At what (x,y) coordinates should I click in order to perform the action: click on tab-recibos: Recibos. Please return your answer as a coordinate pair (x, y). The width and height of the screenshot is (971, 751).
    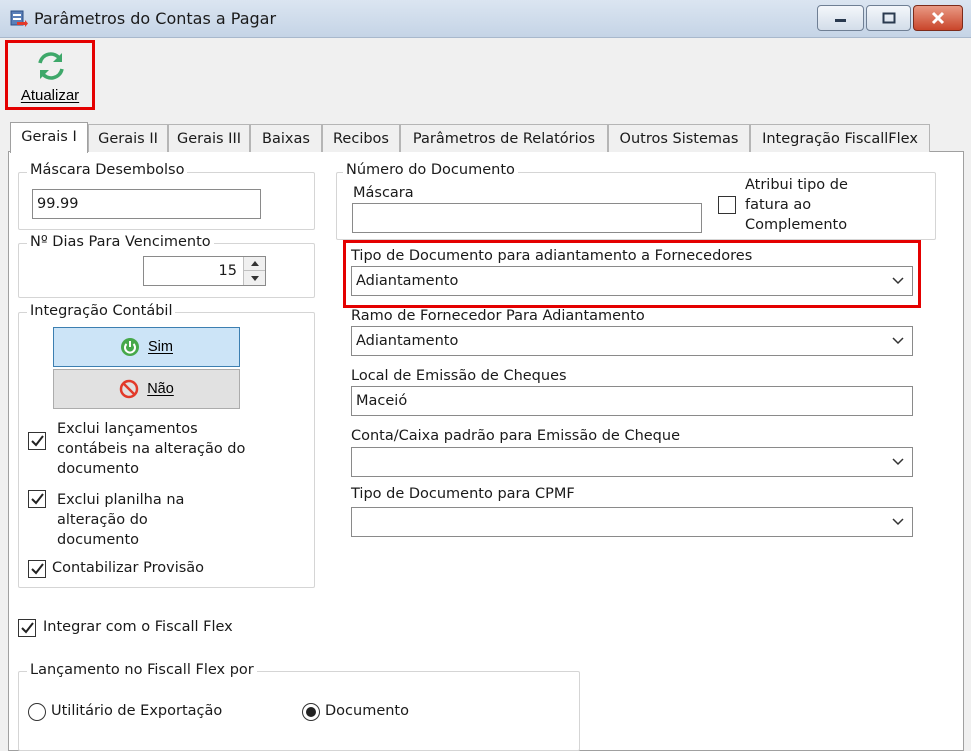
    Looking at the image, I should click on (361, 138).